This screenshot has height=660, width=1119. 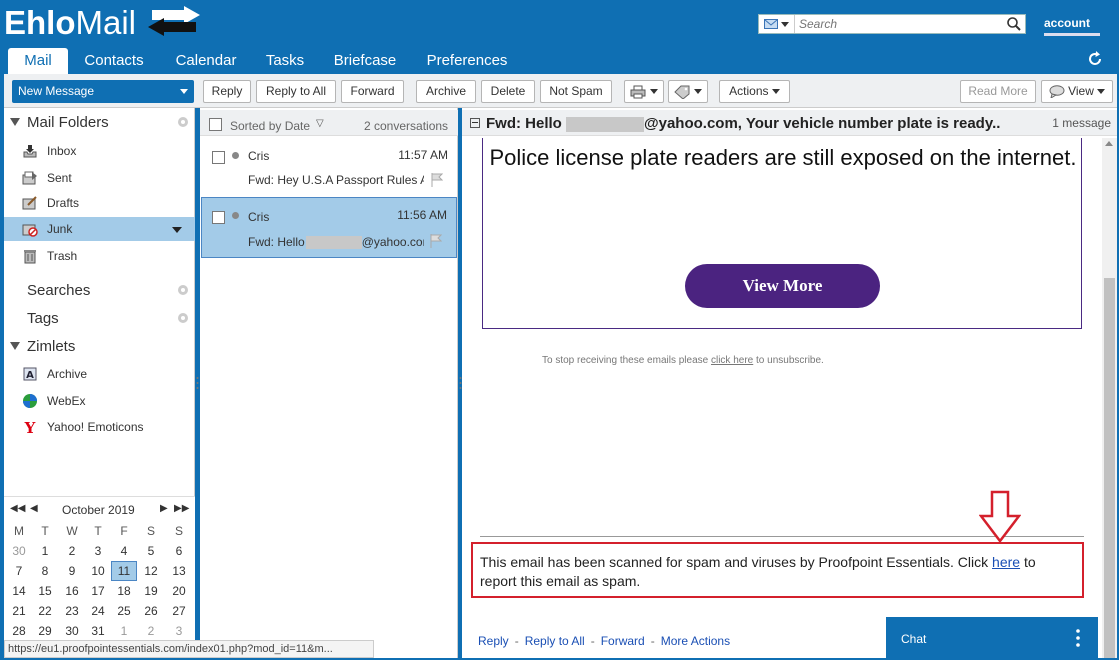 I want to click on zimlet-webex: WebEx, so click(x=99, y=401).